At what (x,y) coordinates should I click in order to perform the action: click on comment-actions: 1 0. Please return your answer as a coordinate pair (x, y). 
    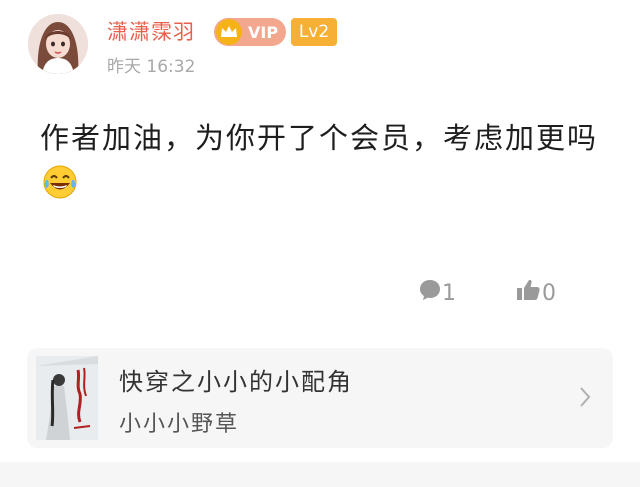
    Looking at the image, I should click on (320, 294).